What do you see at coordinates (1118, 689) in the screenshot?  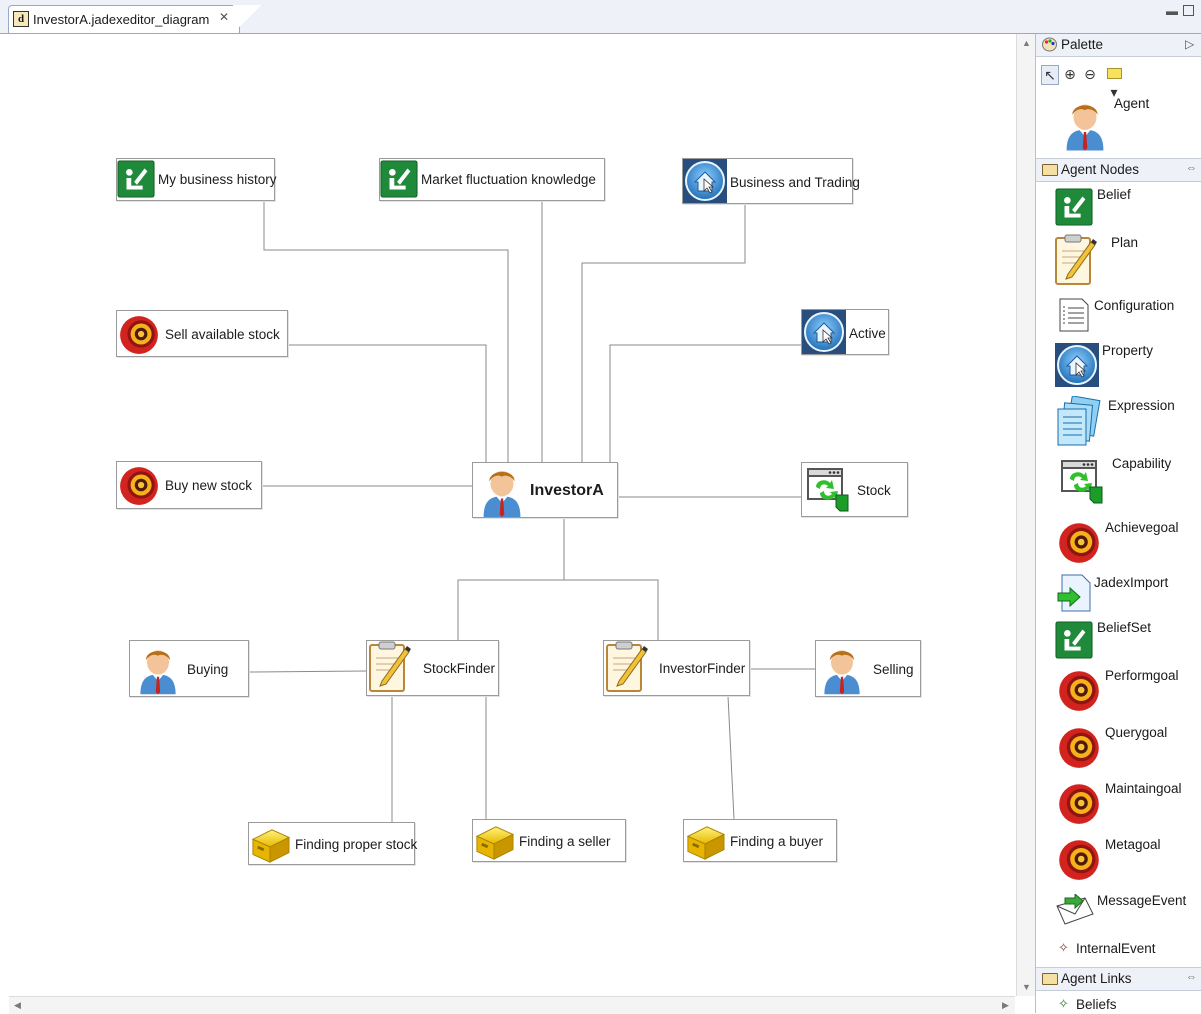 I see `palette-item-performgoal: Performgoal` at bounding box center [1118, 689].